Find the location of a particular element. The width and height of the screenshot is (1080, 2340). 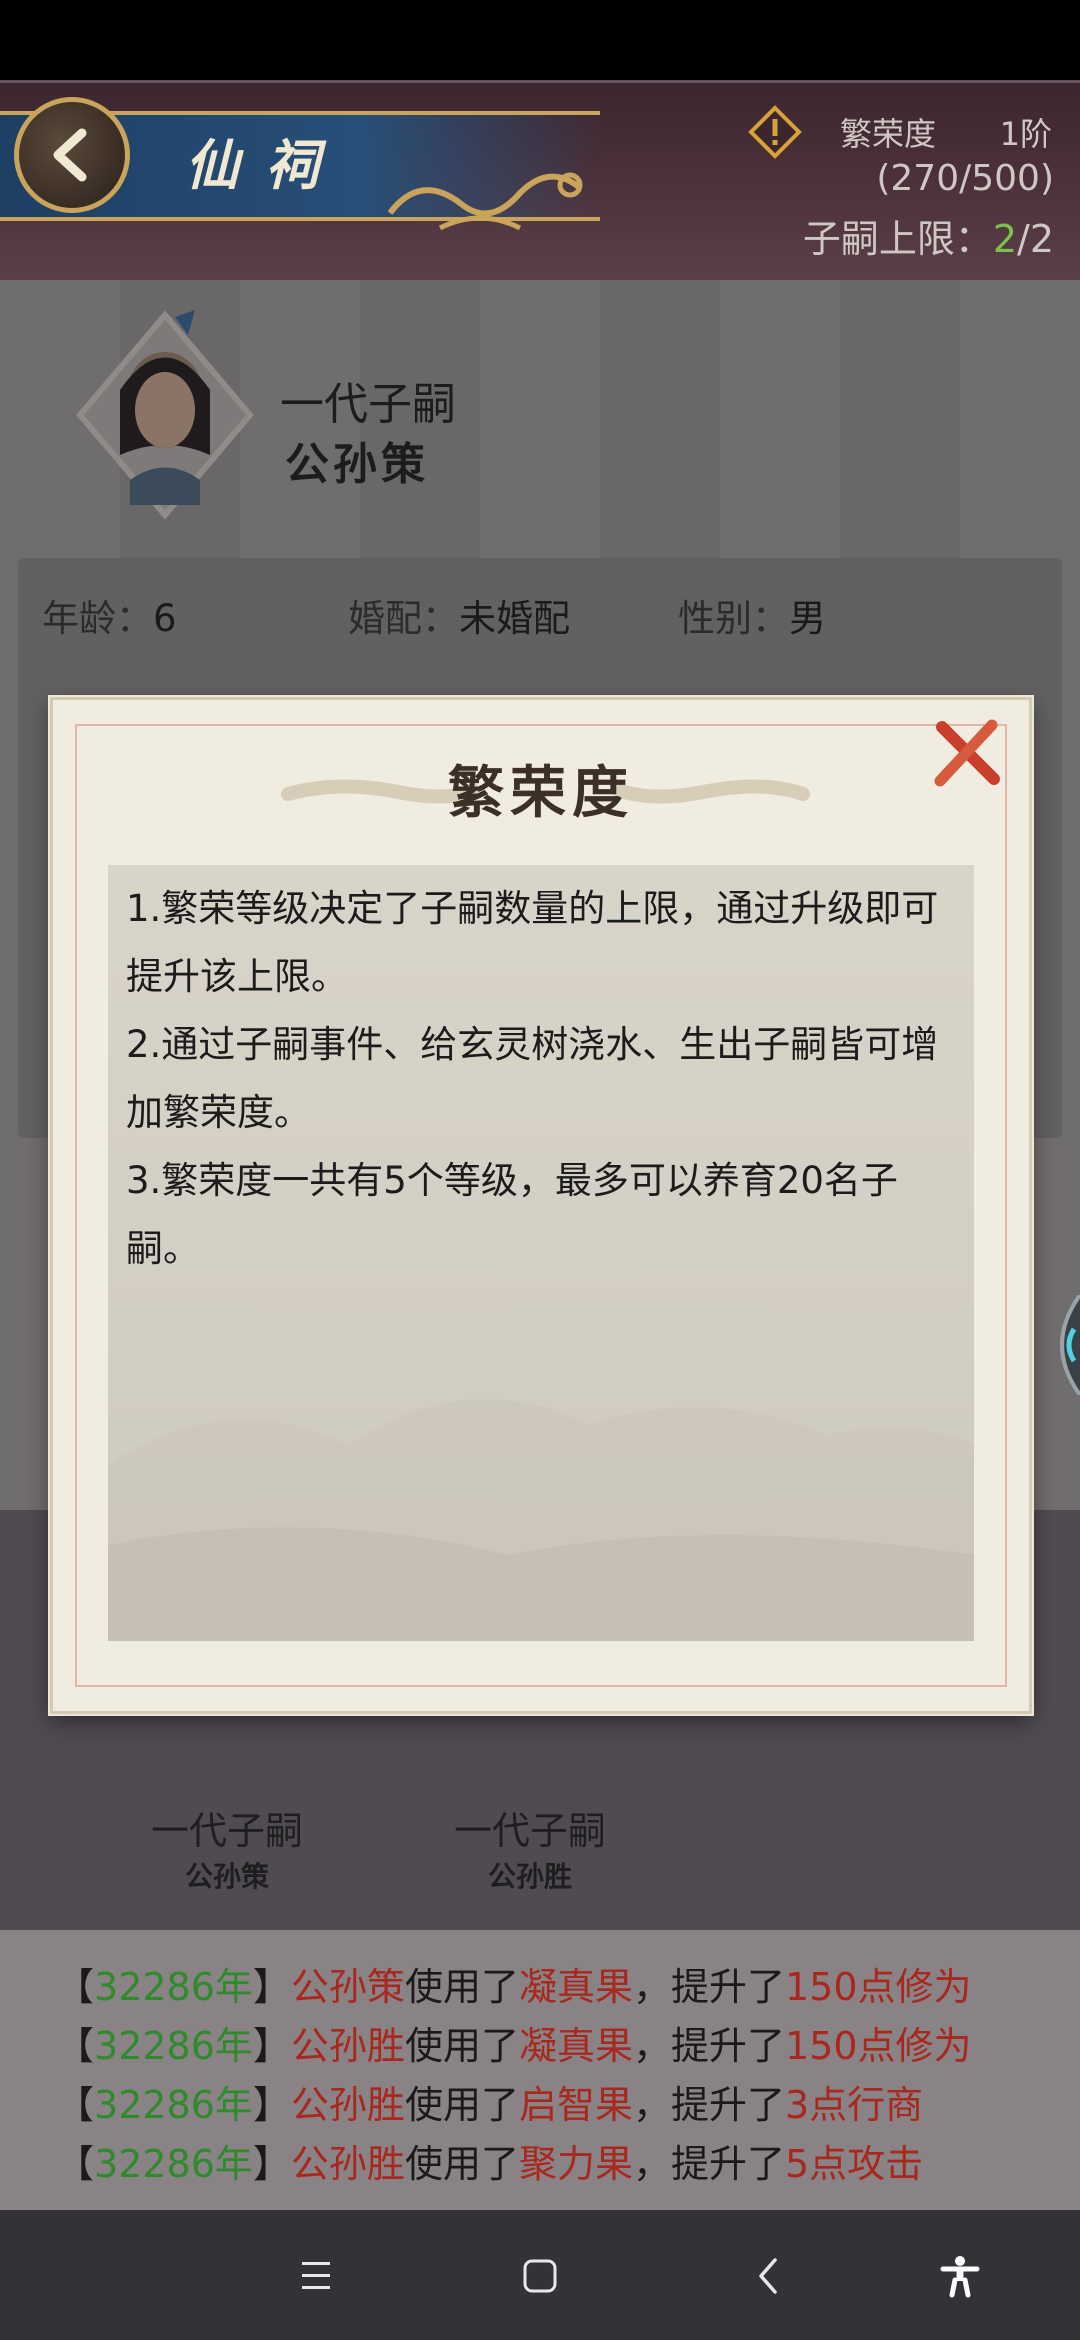

home-square-icon is located at coordinates (540, 2276).